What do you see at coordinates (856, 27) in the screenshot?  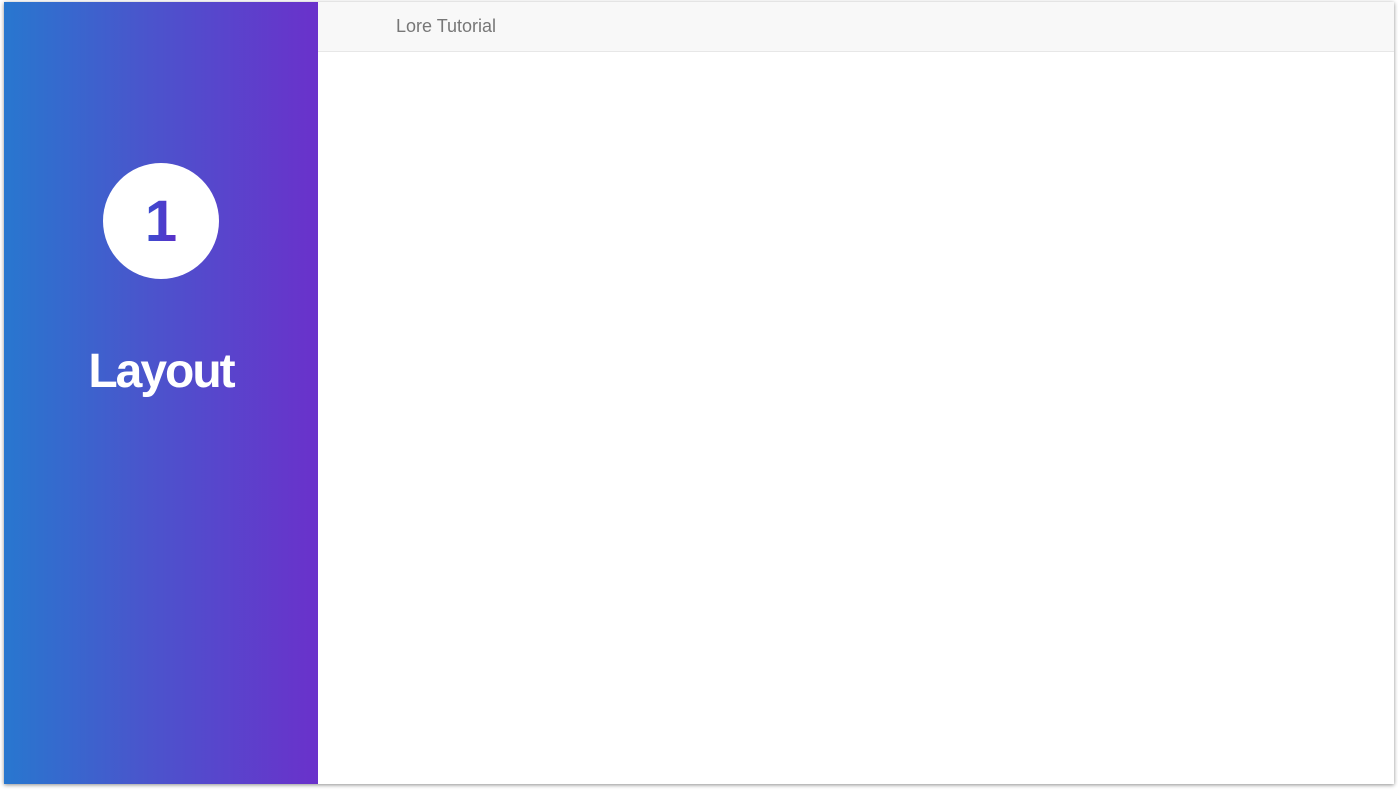 I see `navbar: Lore Tutorial` at bounding box center [856, 27].